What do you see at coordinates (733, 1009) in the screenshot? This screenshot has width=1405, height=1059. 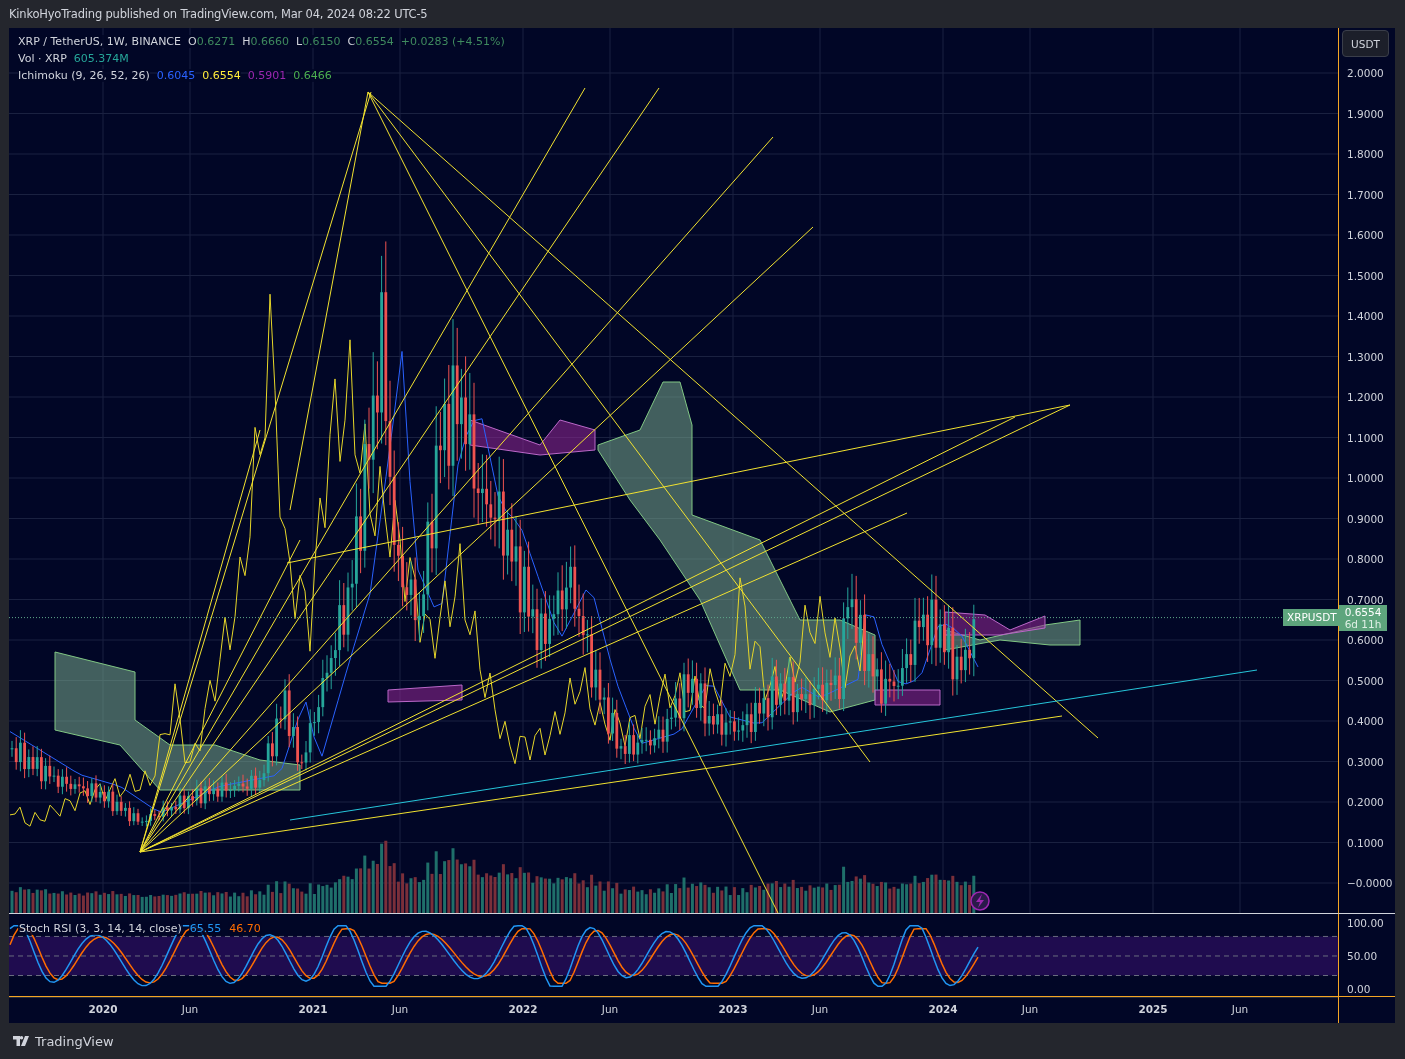 I see `time-tick: 2023` at bounding box center [733, 1009].